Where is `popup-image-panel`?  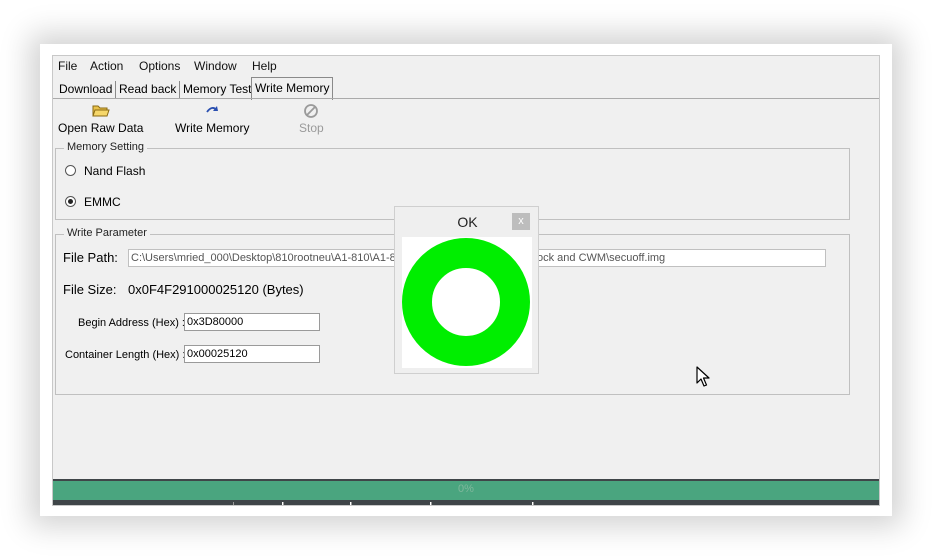 popup-image-panel is located at coordinates (467, 302).